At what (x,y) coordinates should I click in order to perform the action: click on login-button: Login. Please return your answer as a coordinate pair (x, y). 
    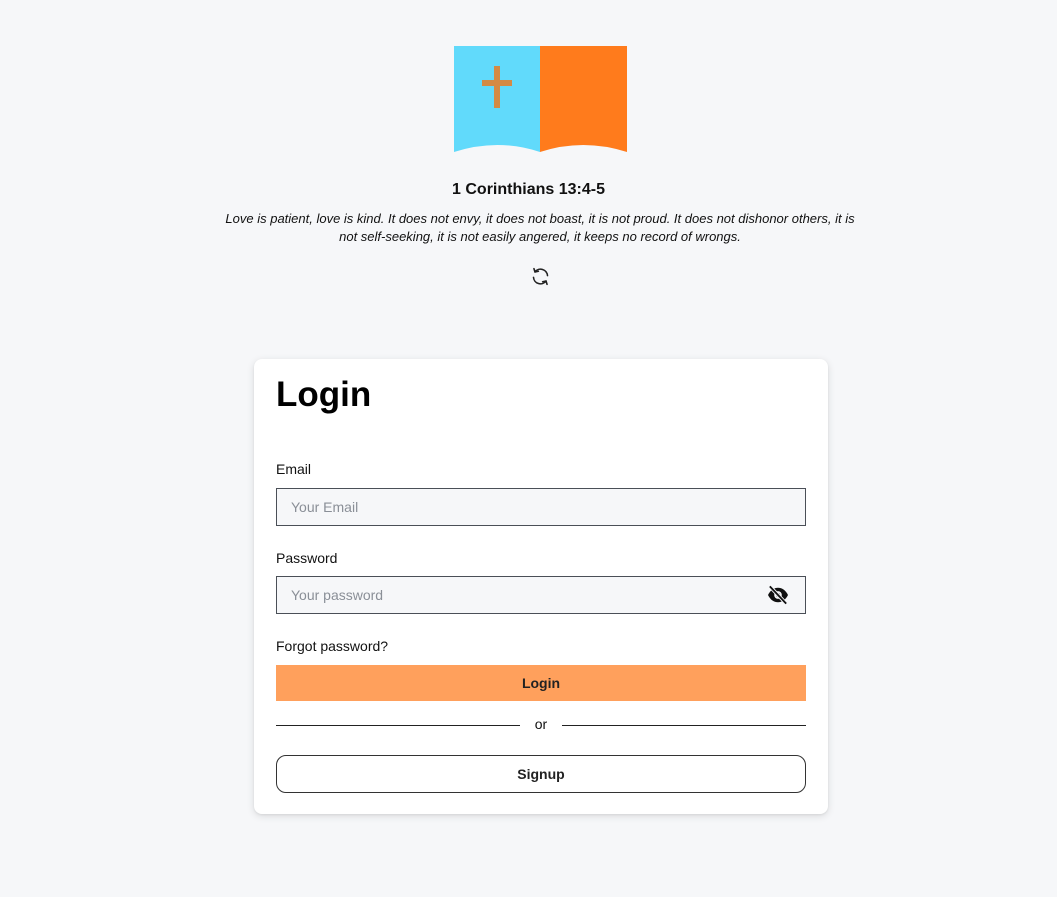
    Looking at the image, I should click on (541, 683).